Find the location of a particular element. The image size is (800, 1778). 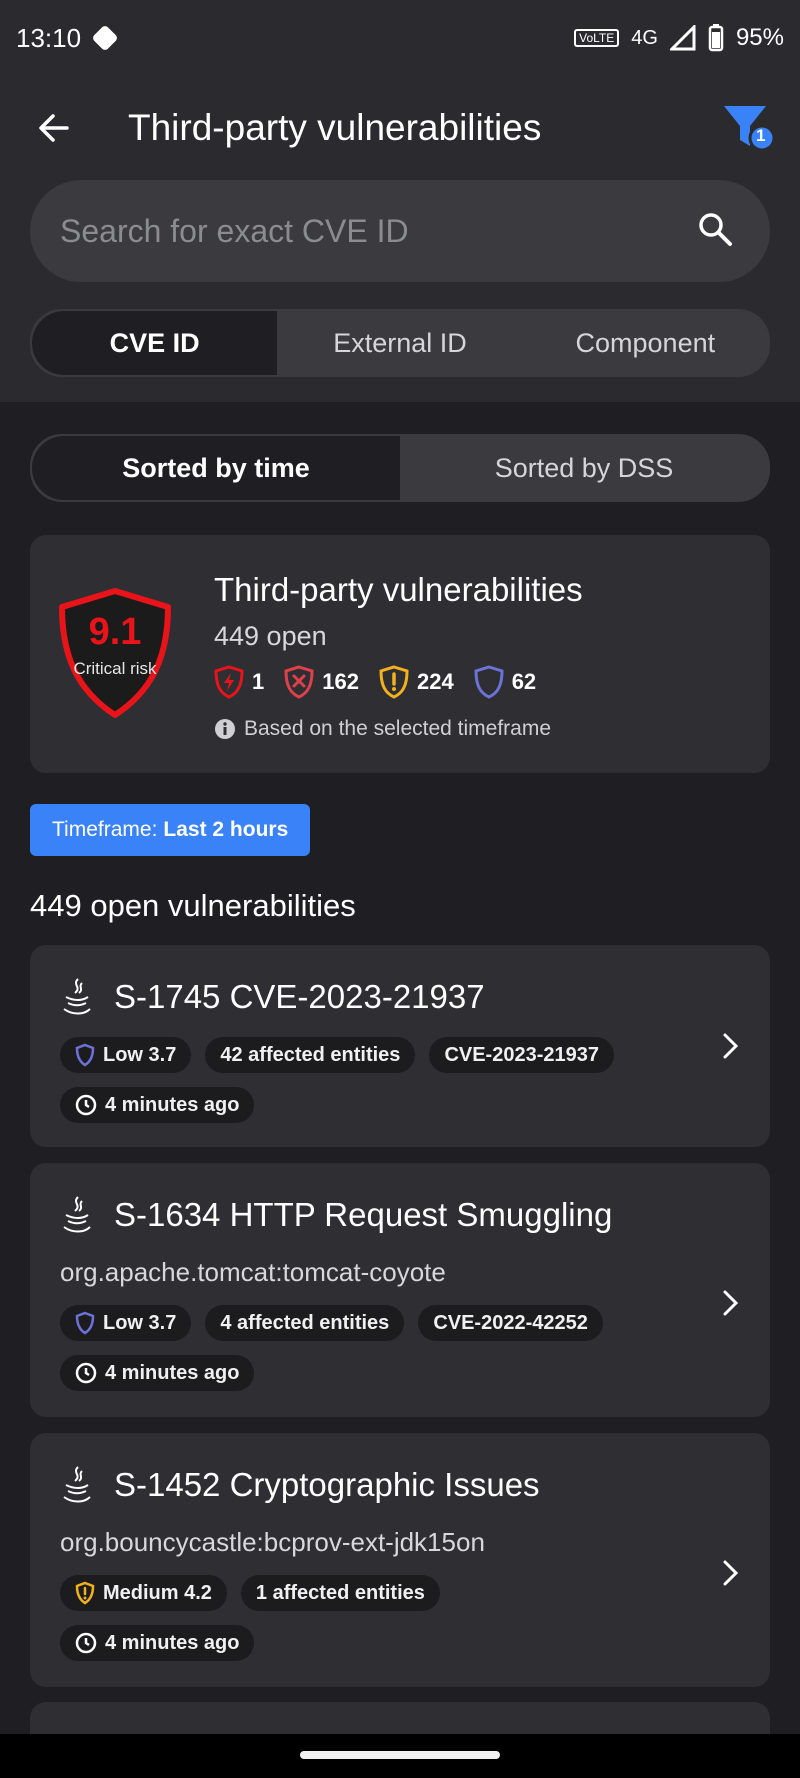

risk-label: Critical risk is located at coordinates (115, 668).